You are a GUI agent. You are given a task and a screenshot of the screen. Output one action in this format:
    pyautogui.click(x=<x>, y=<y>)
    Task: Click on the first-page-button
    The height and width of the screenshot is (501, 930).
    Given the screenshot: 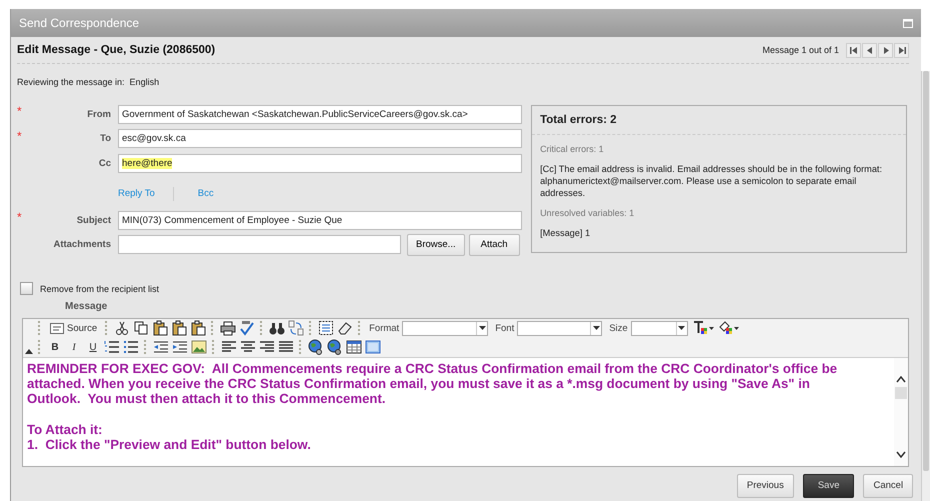 What is the action you would take?
    pyautogui.click(x=854, y=50)
    